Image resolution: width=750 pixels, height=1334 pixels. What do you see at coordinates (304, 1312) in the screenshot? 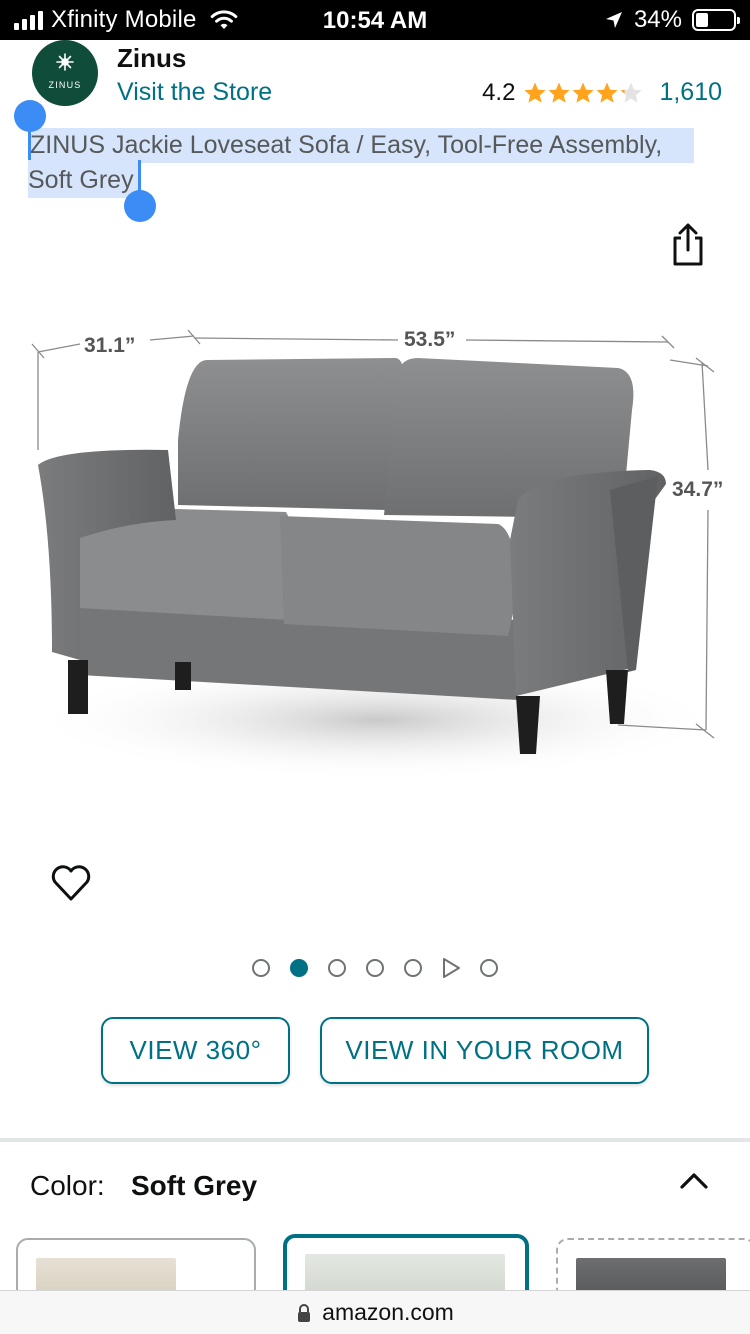
I see `lock-icon` at bounding box center [304, 1312].